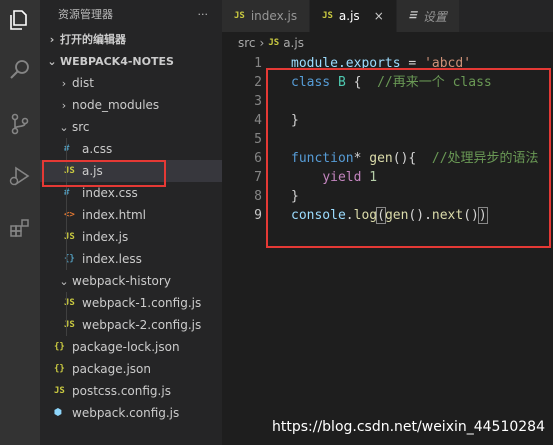 The width and height of the screenshot is (553, 445). What do you see at coordinates (131, 83) in the screenshot?
I see `tree-folder-dist: › dist` at bounding box center [131, 83].